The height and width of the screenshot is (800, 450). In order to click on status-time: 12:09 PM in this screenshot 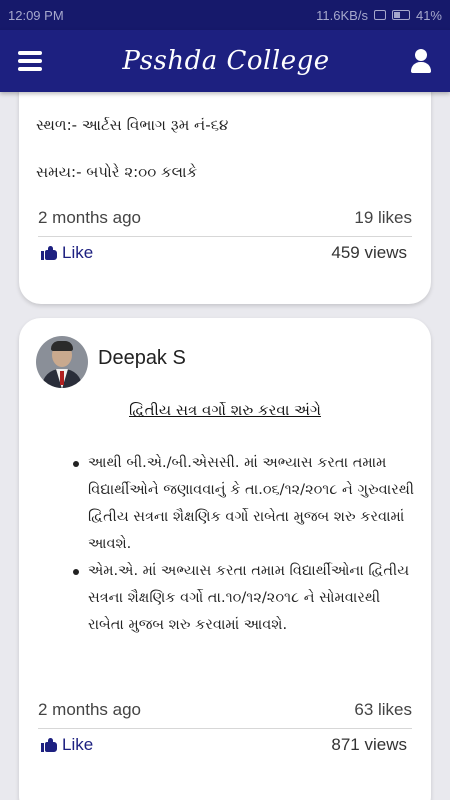, I will do `click(36, 15)`.